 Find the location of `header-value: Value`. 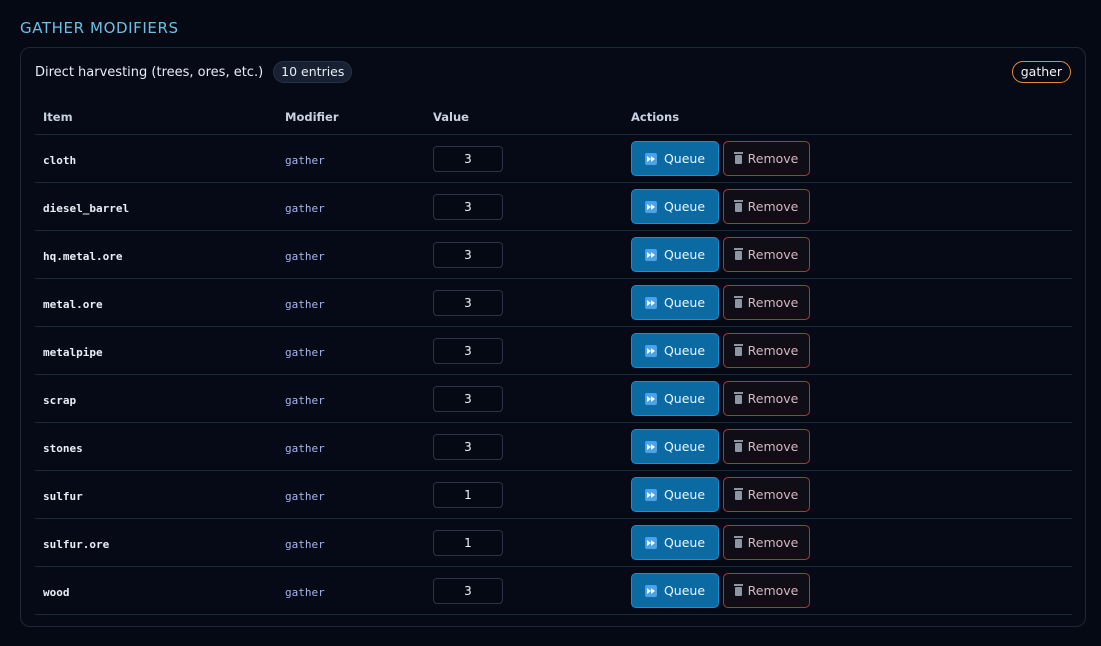

header-value: Value is located at coordinates (524, 122).